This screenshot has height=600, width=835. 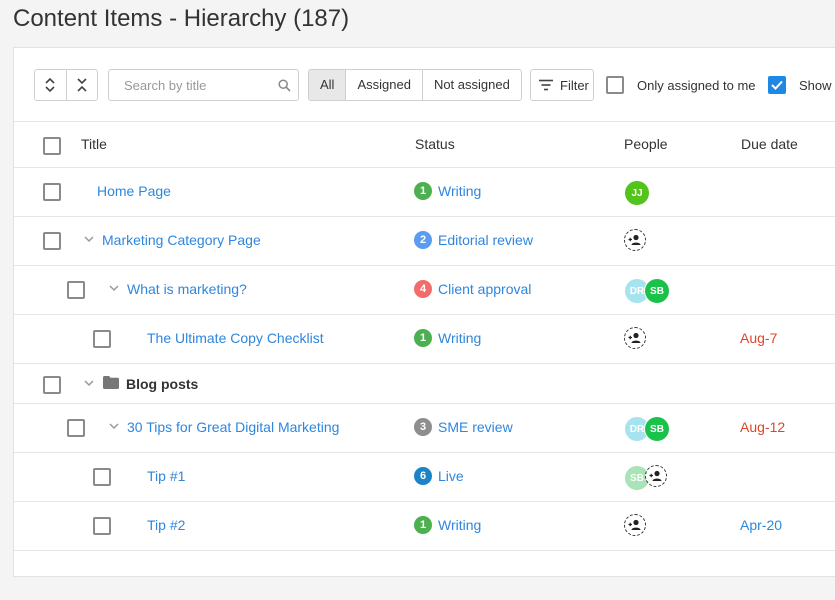 I want to click on status-label: Client approval, so click(x=485, y=289).